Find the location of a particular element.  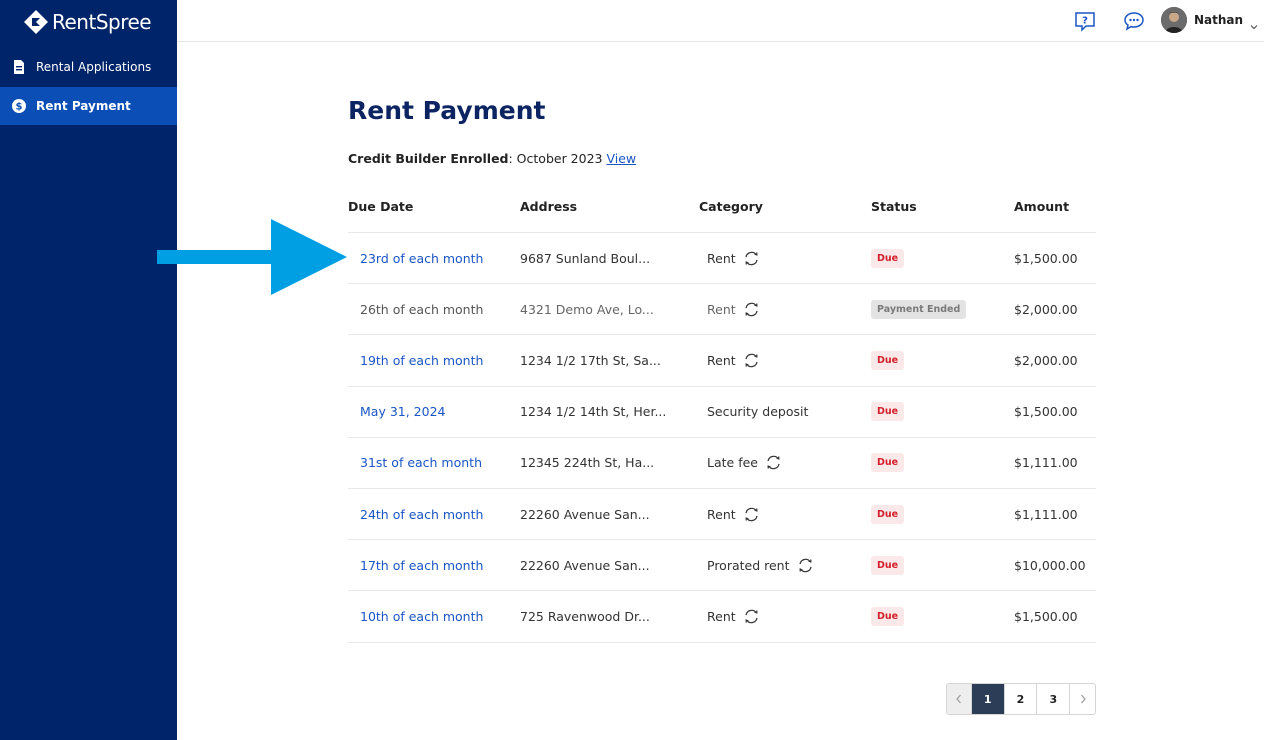

sidebar-item-rent-payment: $ Rent Payment is located at coordinates (88, 106).